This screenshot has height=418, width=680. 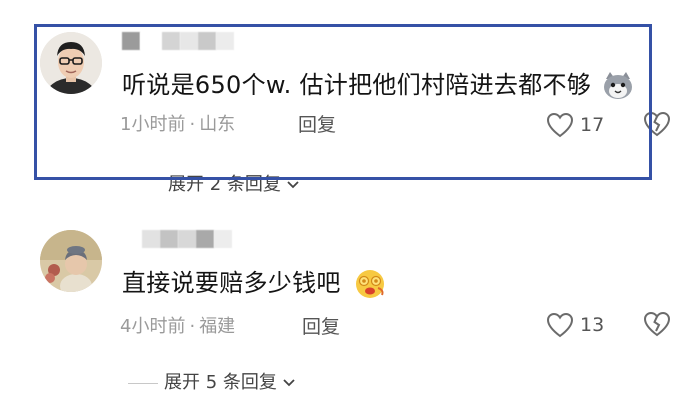 I want to click on timestamp: 1小时前, so click(x=153, y=124).